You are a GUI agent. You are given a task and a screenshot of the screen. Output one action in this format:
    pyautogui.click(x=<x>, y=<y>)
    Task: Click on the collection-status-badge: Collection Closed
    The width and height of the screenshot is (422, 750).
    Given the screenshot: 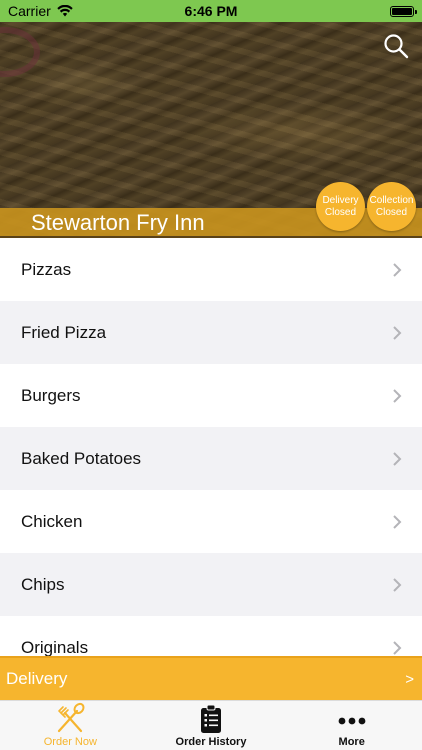 What is the action you would take?
    pyautogui.click(x=391, y=206)
    